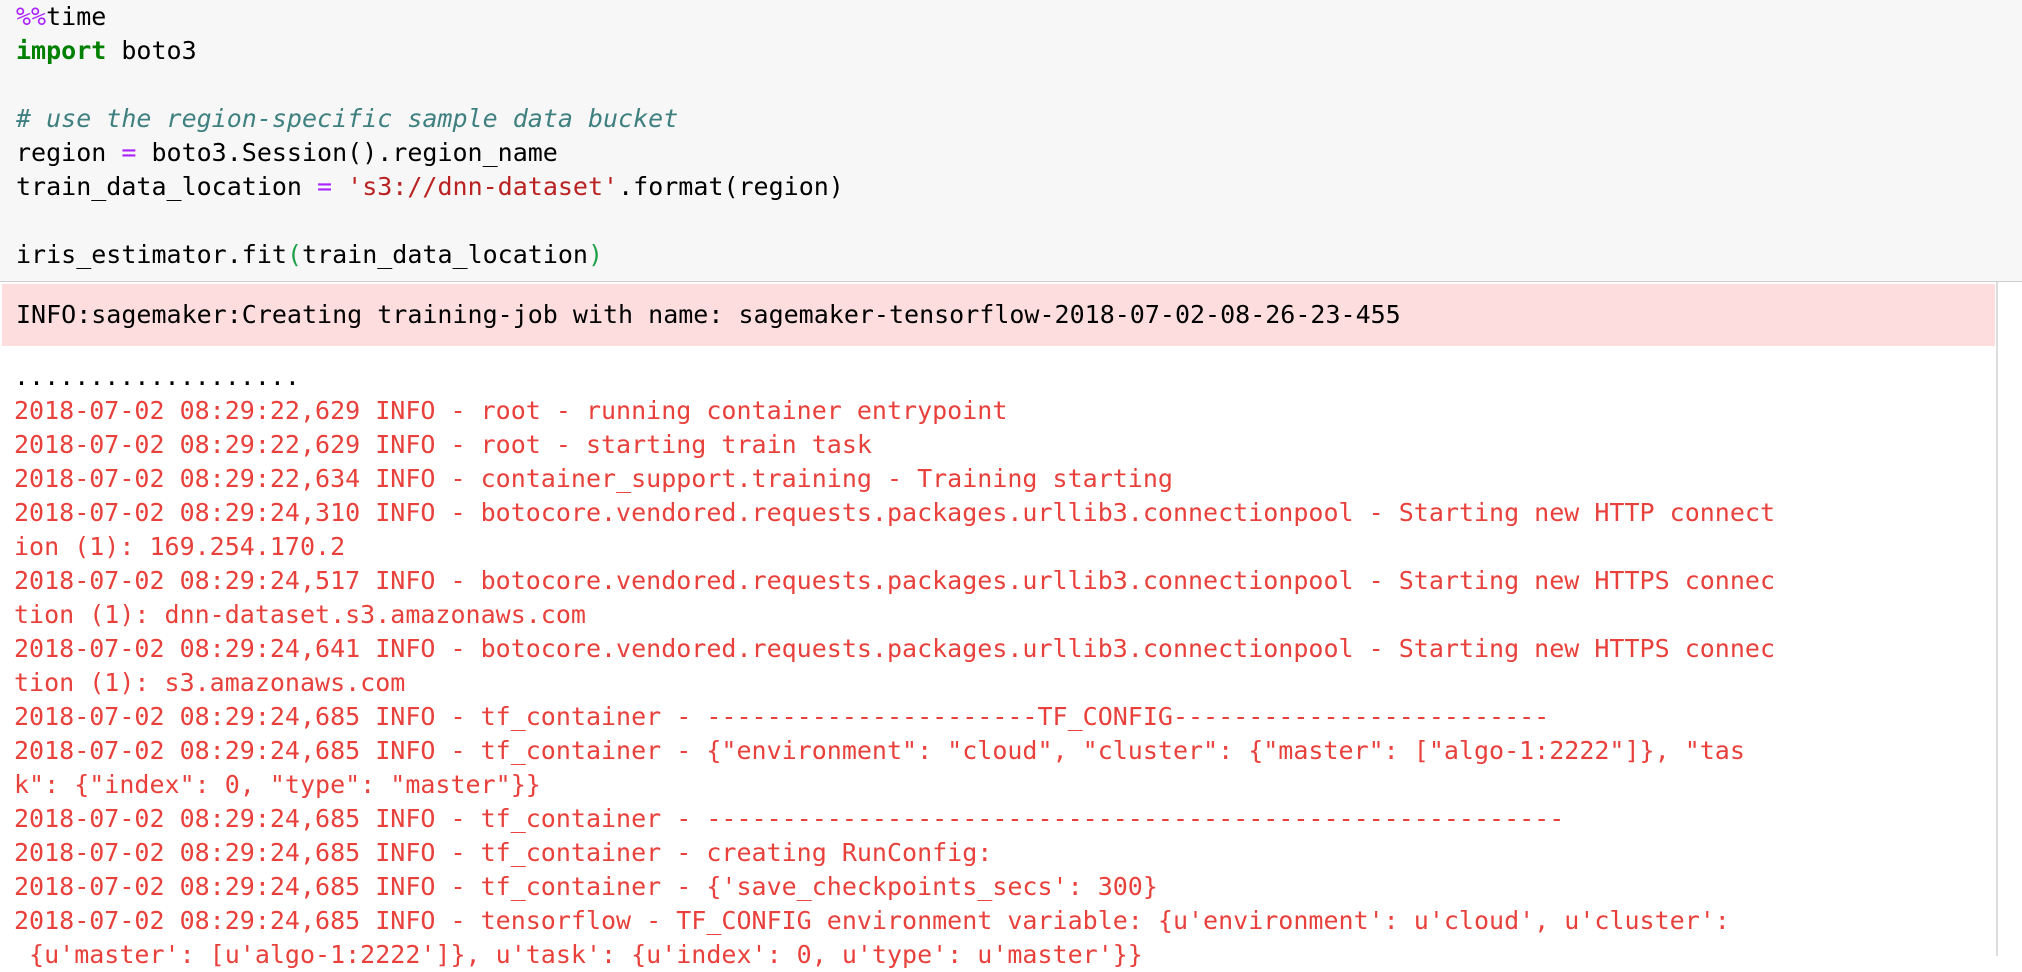  I want to click on code-line-region: region = boto3.Session().region_name, so click(287, 153).